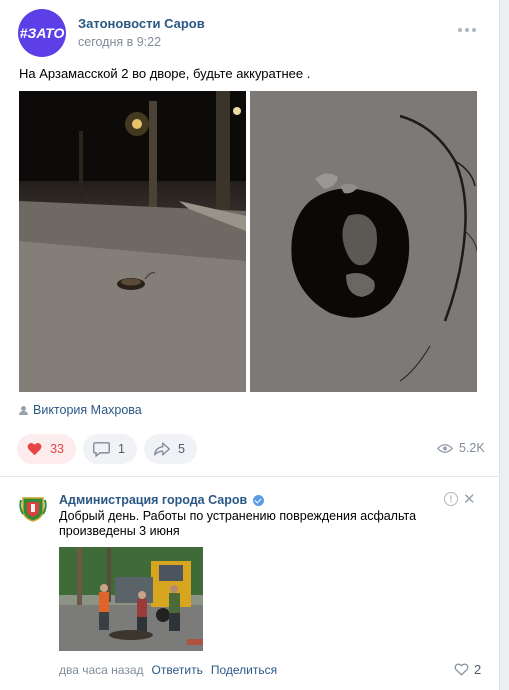 The width and height of the screenshot is (509, 690). Describe the element at coordinates (101, 670) in the screenshot. I see `comment-time: два часа назад` at that location.